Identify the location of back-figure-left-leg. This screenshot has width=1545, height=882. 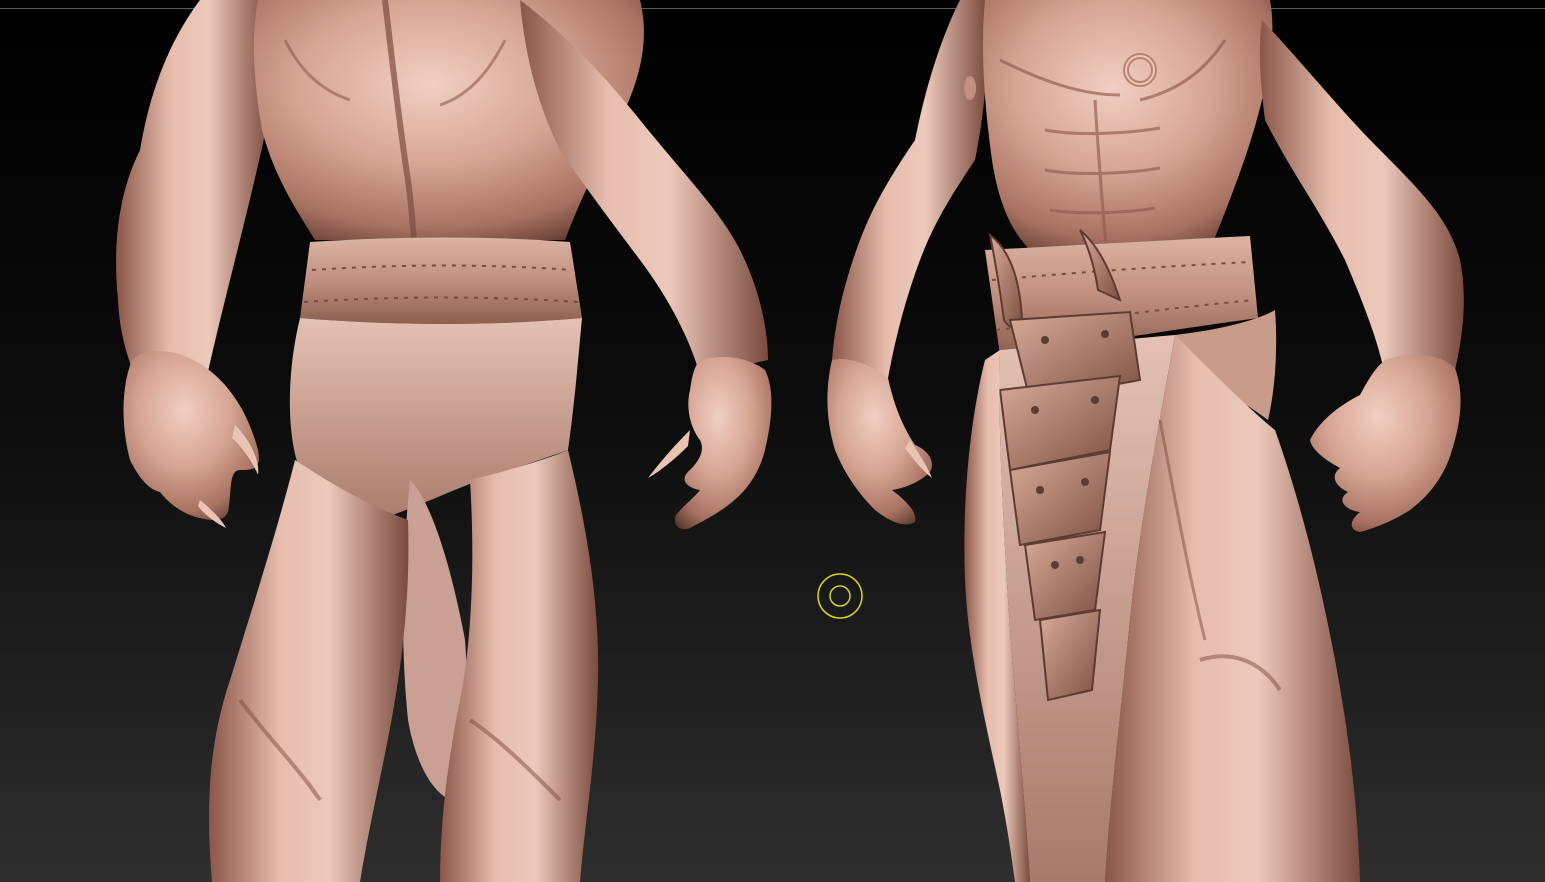
(309, 671).